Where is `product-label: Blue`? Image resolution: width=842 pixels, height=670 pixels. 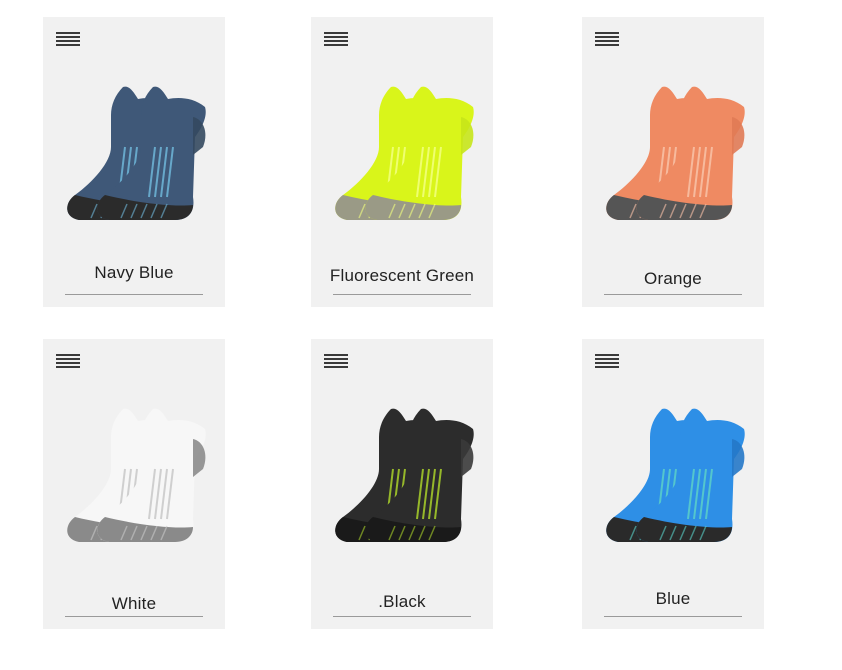 product-label: Blue is located at coordinates (673, 598).